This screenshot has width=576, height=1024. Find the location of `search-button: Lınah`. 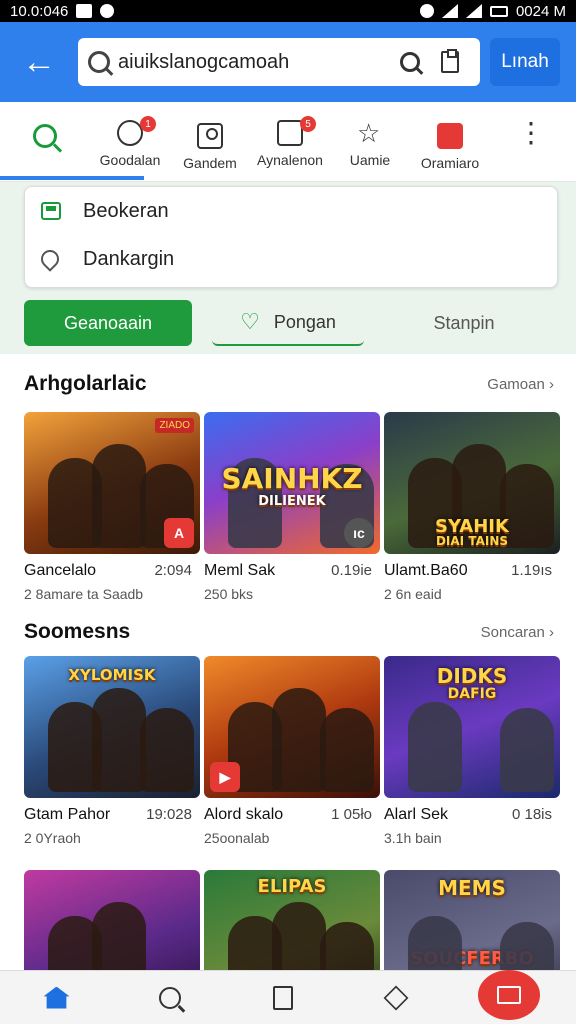

search-button: Lınah is located at coordinates (525, 62).